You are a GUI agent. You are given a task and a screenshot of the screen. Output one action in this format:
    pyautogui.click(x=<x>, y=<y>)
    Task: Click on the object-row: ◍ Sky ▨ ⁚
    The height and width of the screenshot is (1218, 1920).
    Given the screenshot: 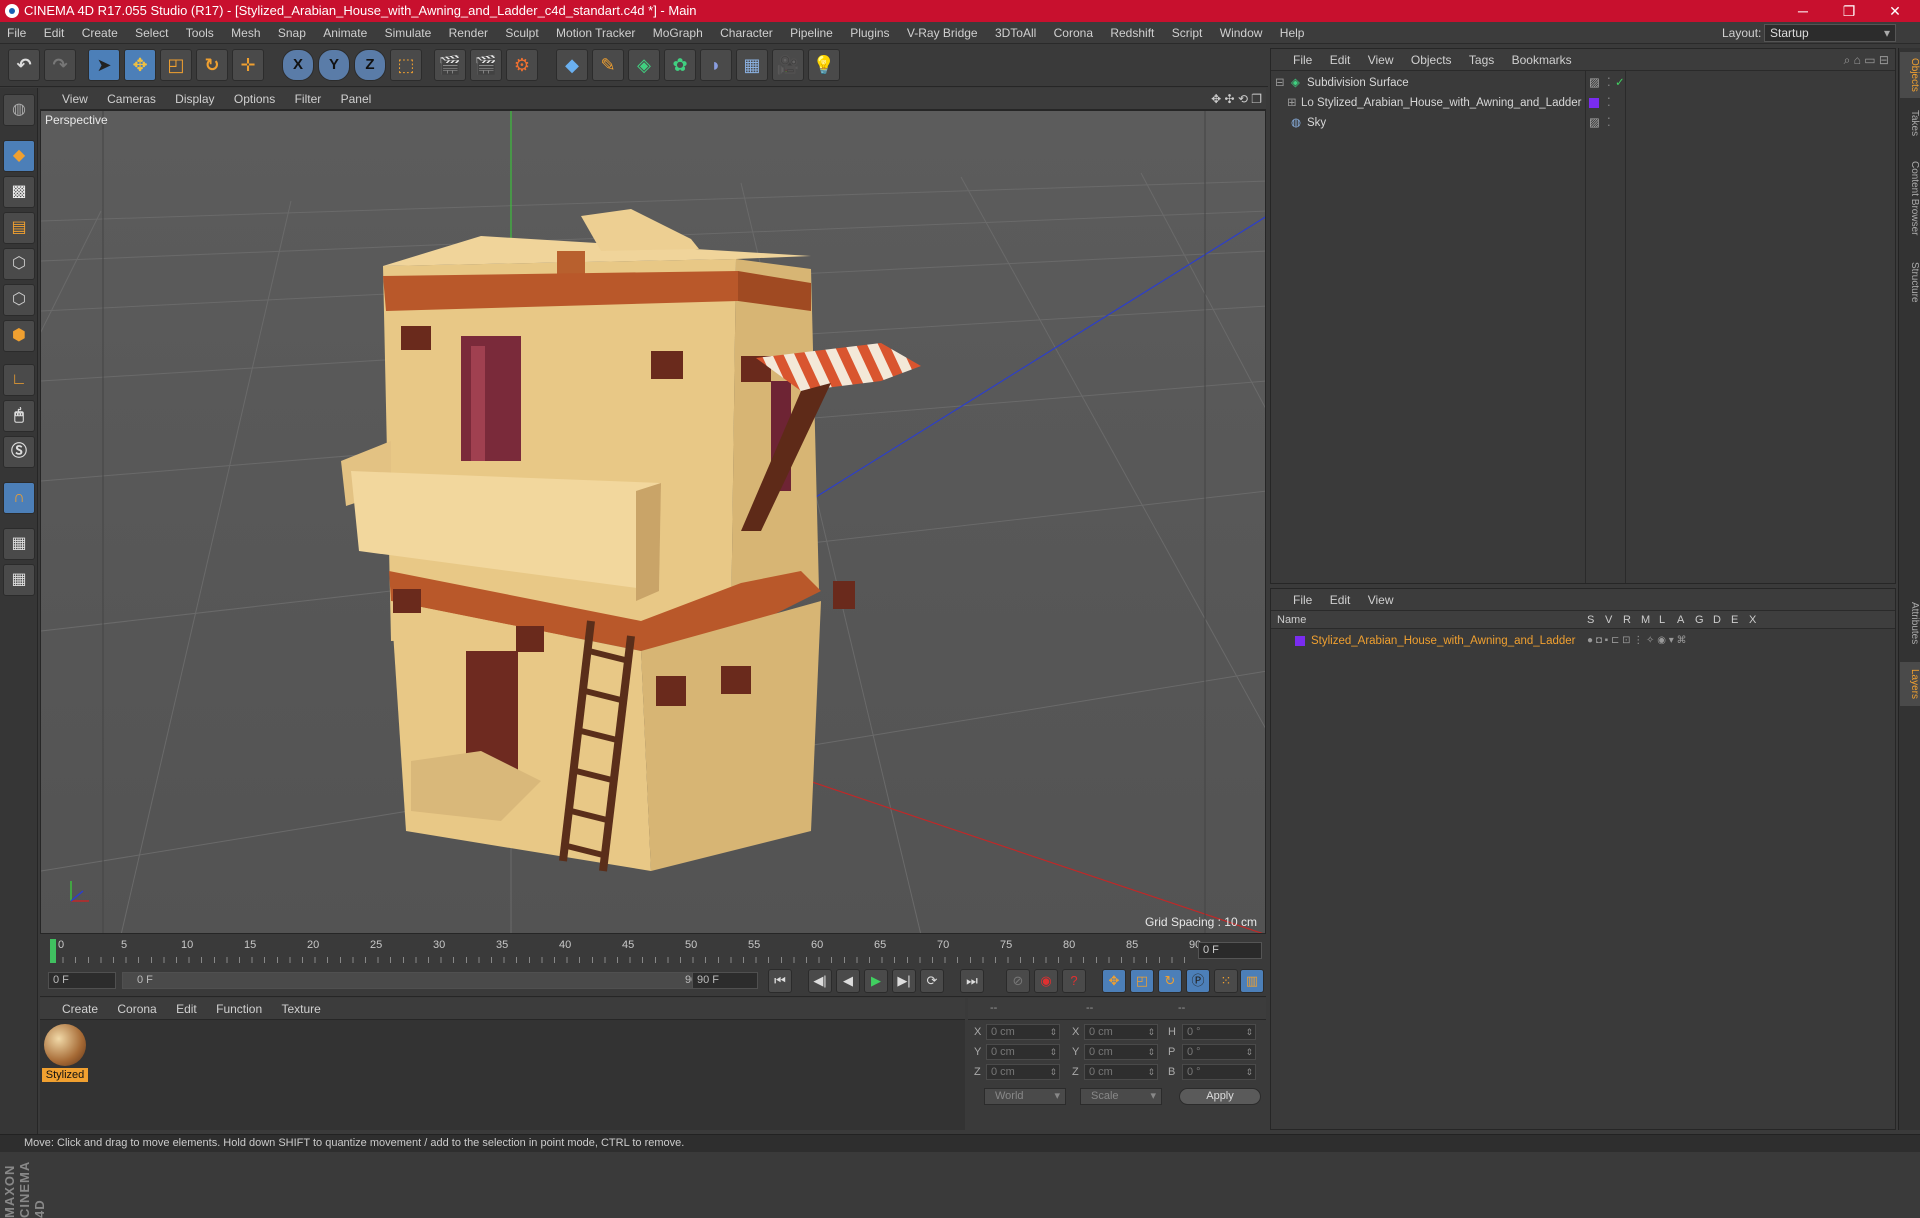 What is the action you would take?
    pyautogui.click(x=1583, y=123)
    